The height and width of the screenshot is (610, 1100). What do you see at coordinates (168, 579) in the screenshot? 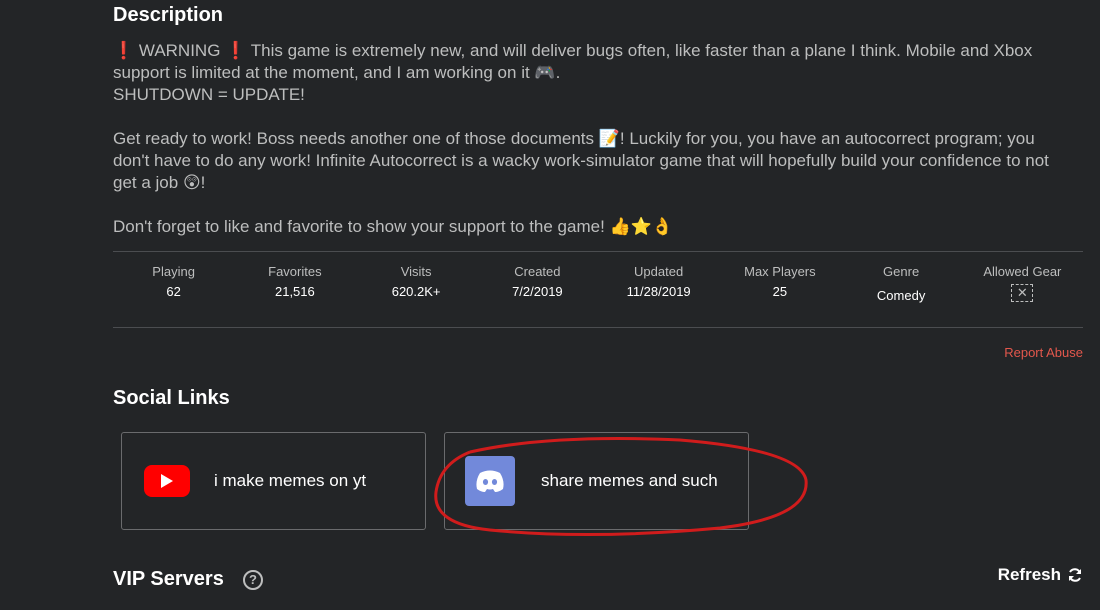
I see `vip-servers-title: VIP Servers` at bounding box center [168, 579].